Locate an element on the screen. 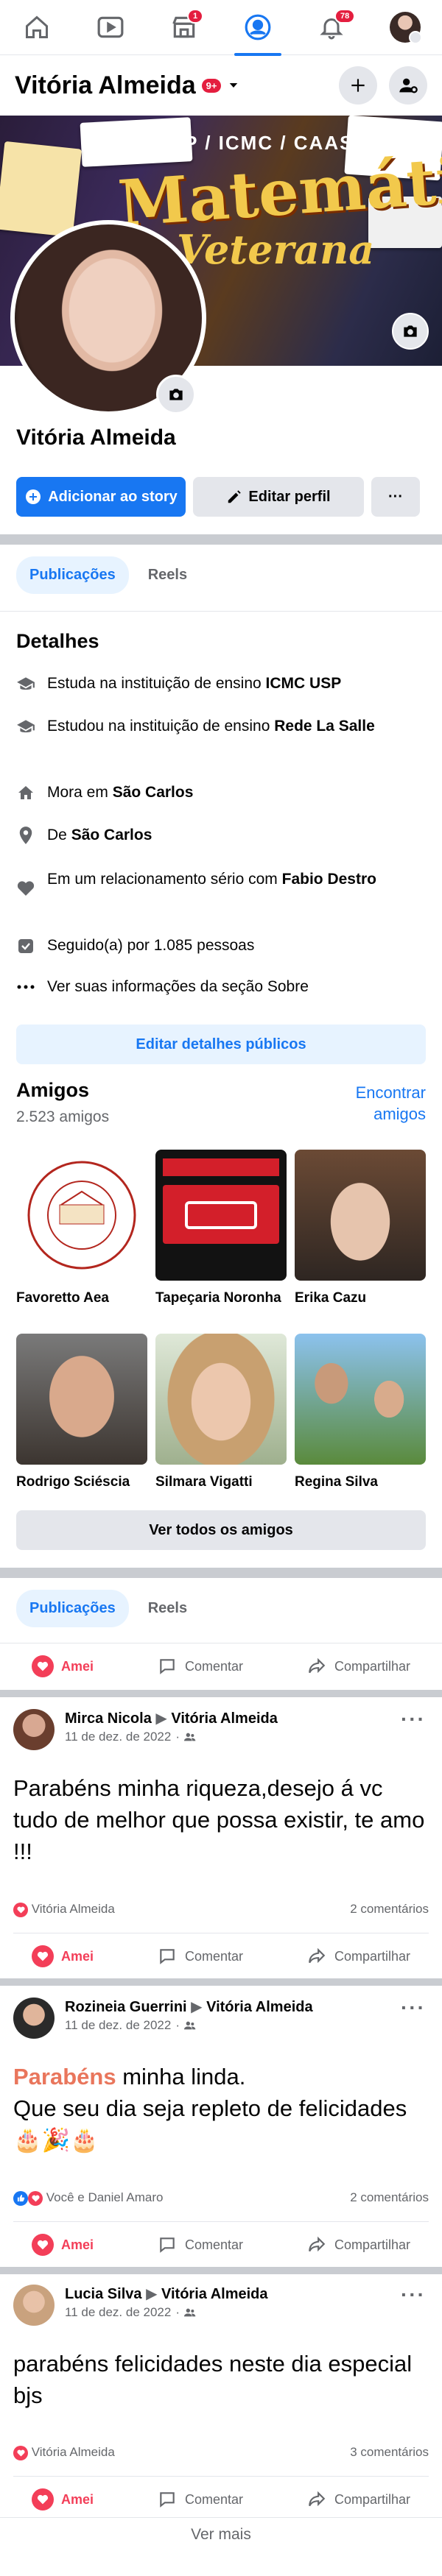  home-icon is located at coordinates (37, 26).